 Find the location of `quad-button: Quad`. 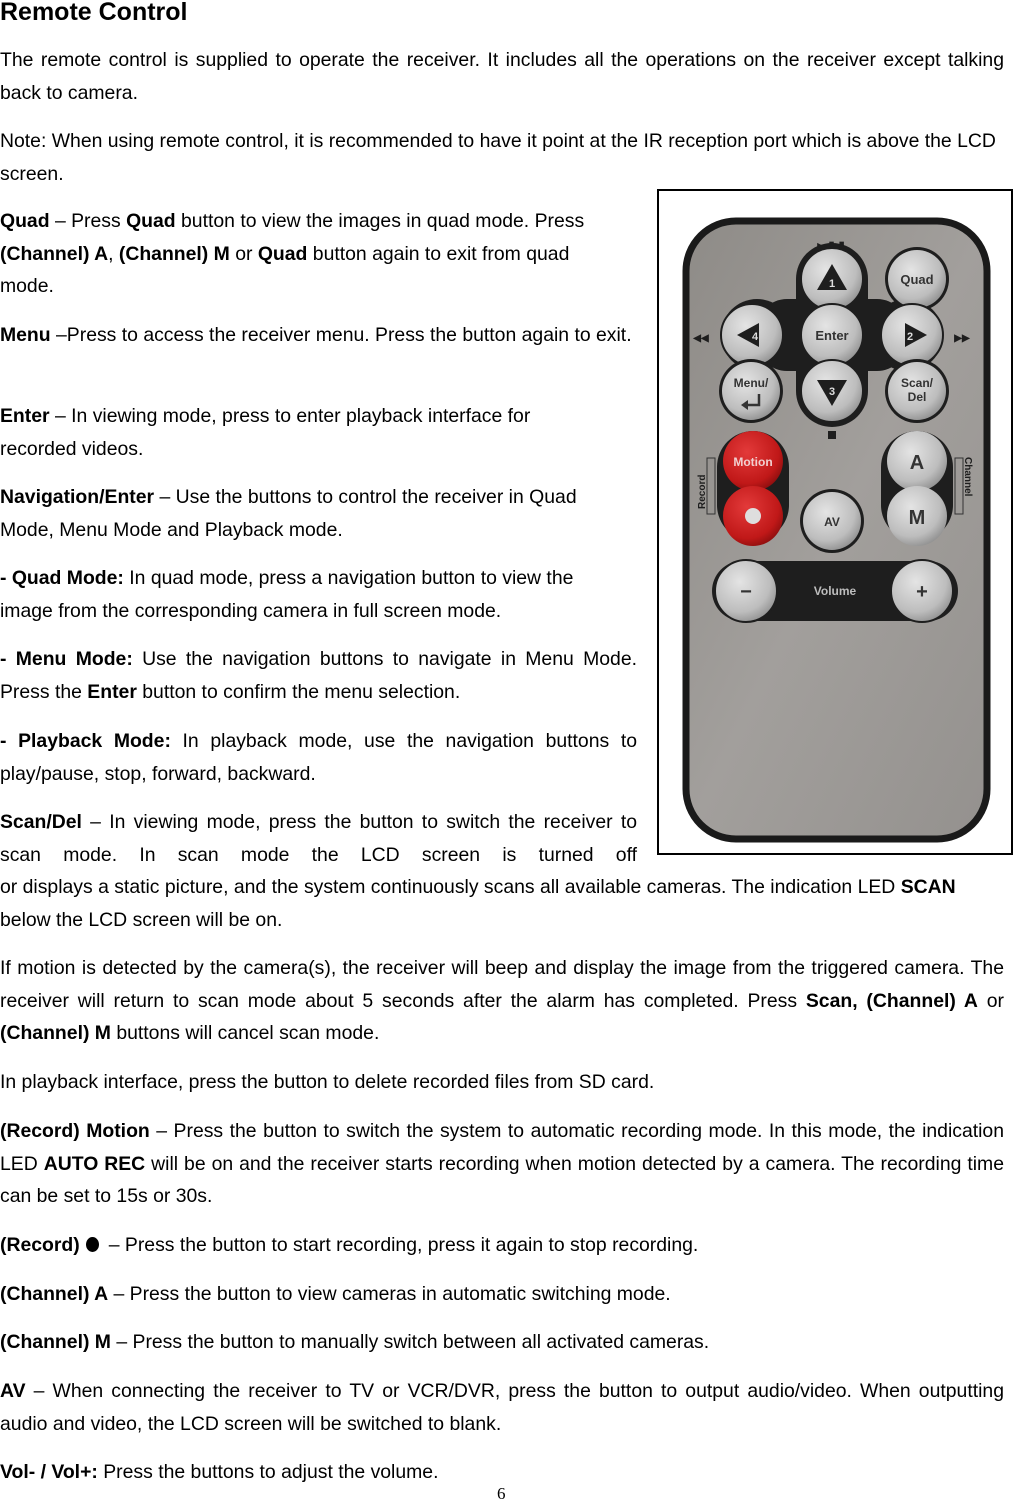

quad-button: Quad is located at coordinates (917, 279).